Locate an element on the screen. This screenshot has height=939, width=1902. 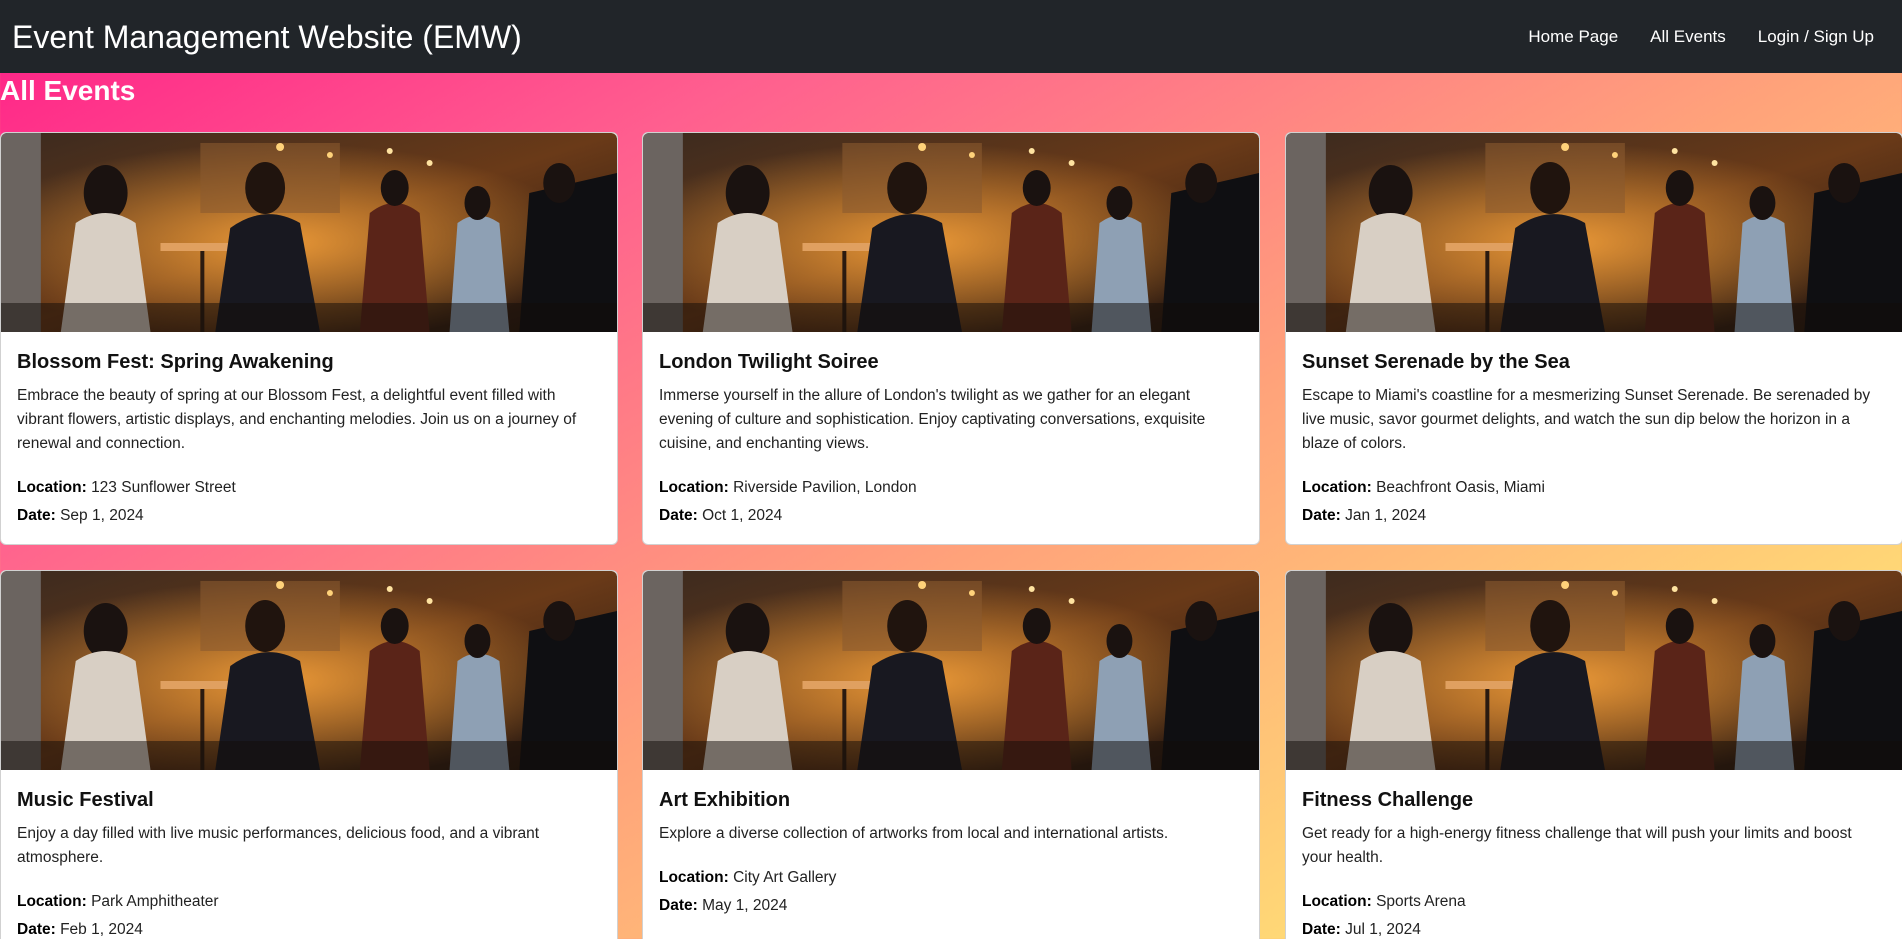
date-value: Oct 1, 2024 is located at coordinates (742, 515).